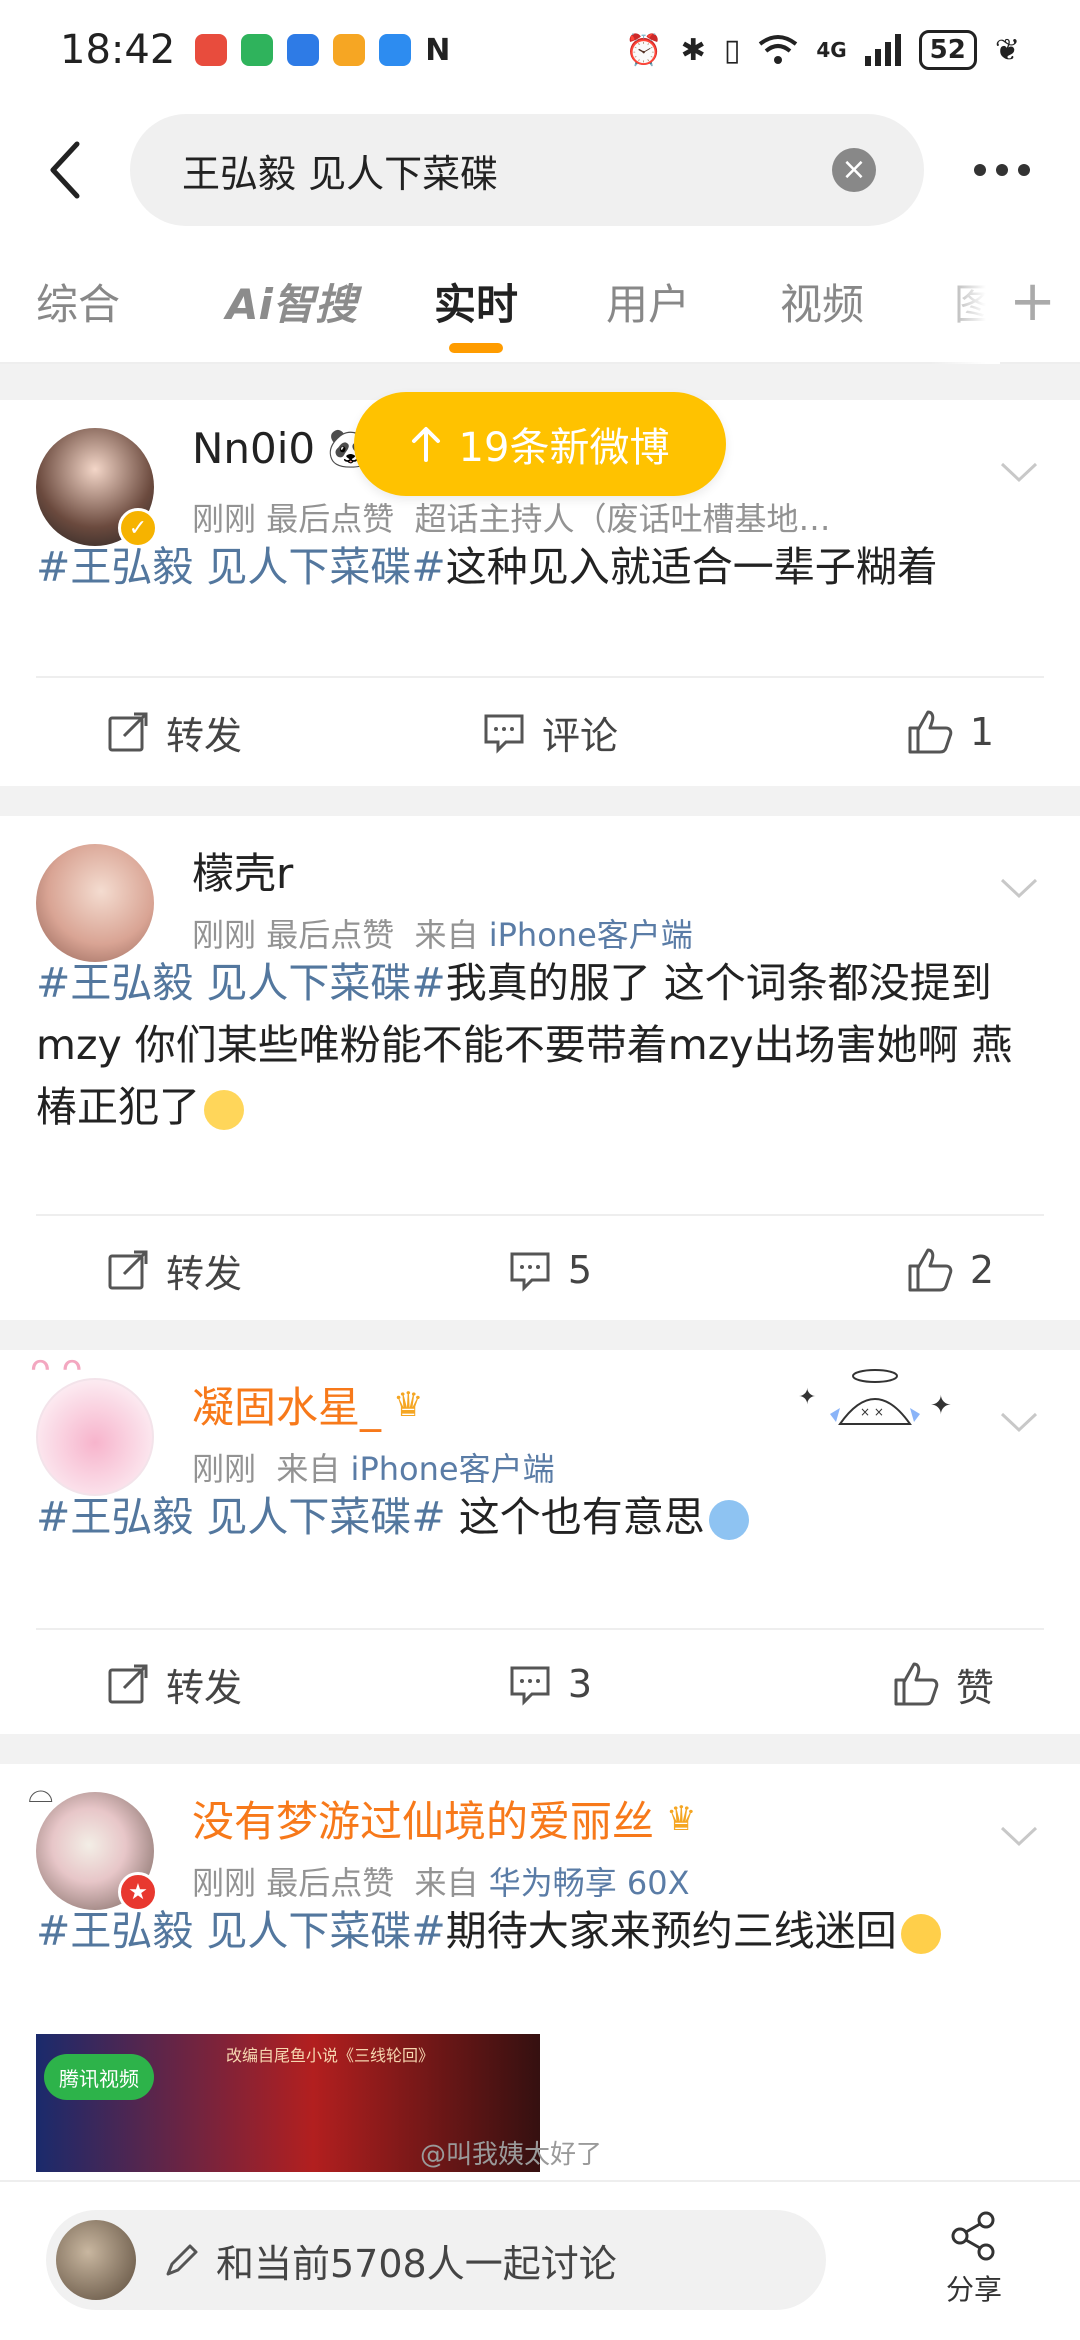  I want to click on tencent-video-logo: 腾讯视频, so click(99, 2077).